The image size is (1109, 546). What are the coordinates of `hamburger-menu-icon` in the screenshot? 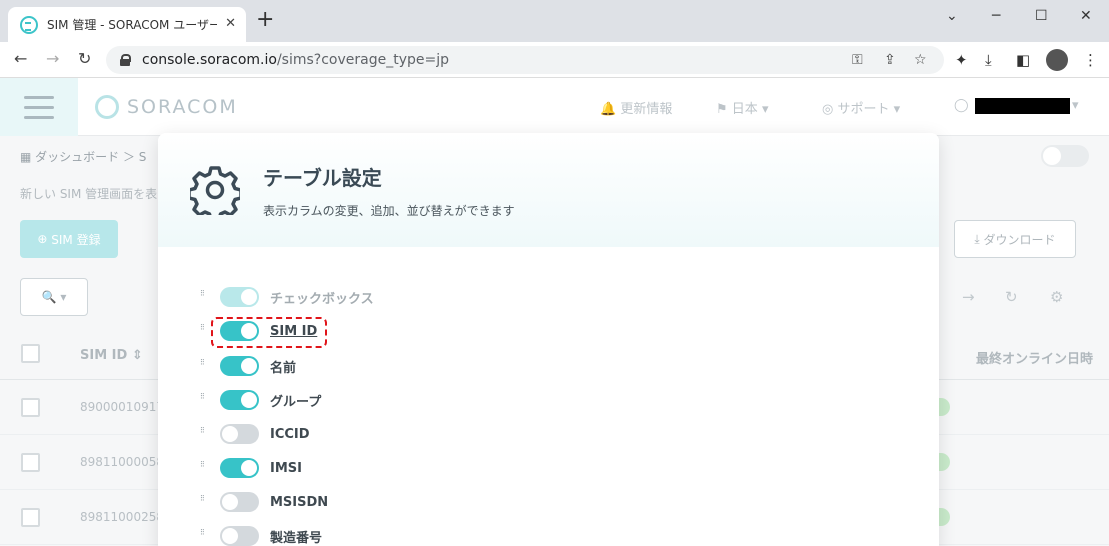 It's located at (39, 107).